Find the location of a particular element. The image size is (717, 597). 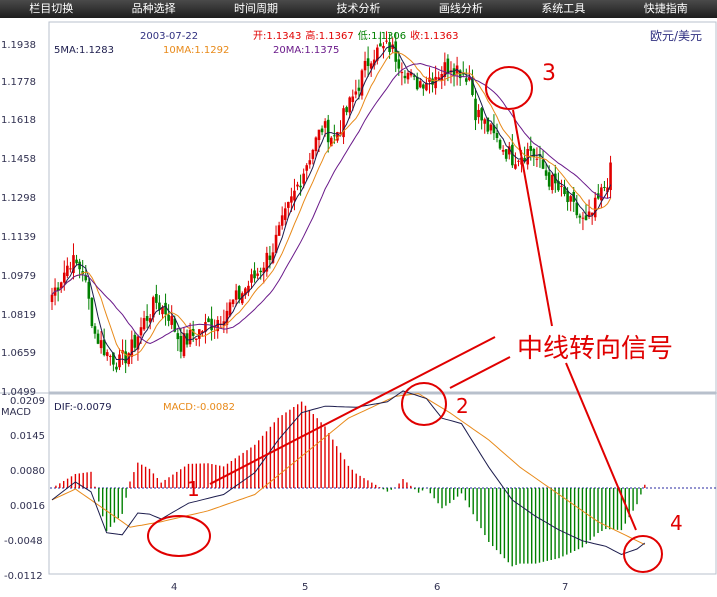

menu-bar: 栏目切换 品种选择 时间周期 技术分析 画线分析 系统工具 快捷指南 is located at coordinates (358, 9).